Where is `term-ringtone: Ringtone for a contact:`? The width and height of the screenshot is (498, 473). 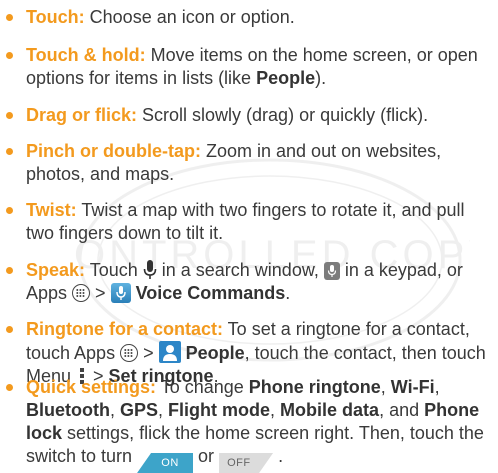 term-ringtone: Ringtone for a contact: is located at coordinates (124, 329).